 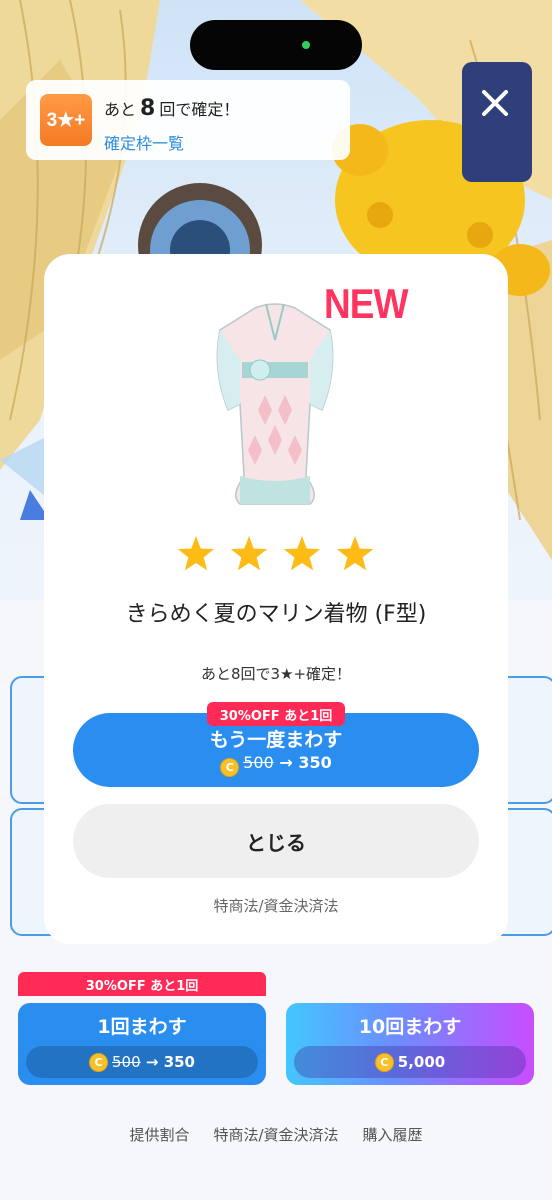 What do you see at coordinates (410, 1044) in the screenshot?
I see `ten-spin-button: 10回まわす C 5,000` at bounding box center [410, 1044].